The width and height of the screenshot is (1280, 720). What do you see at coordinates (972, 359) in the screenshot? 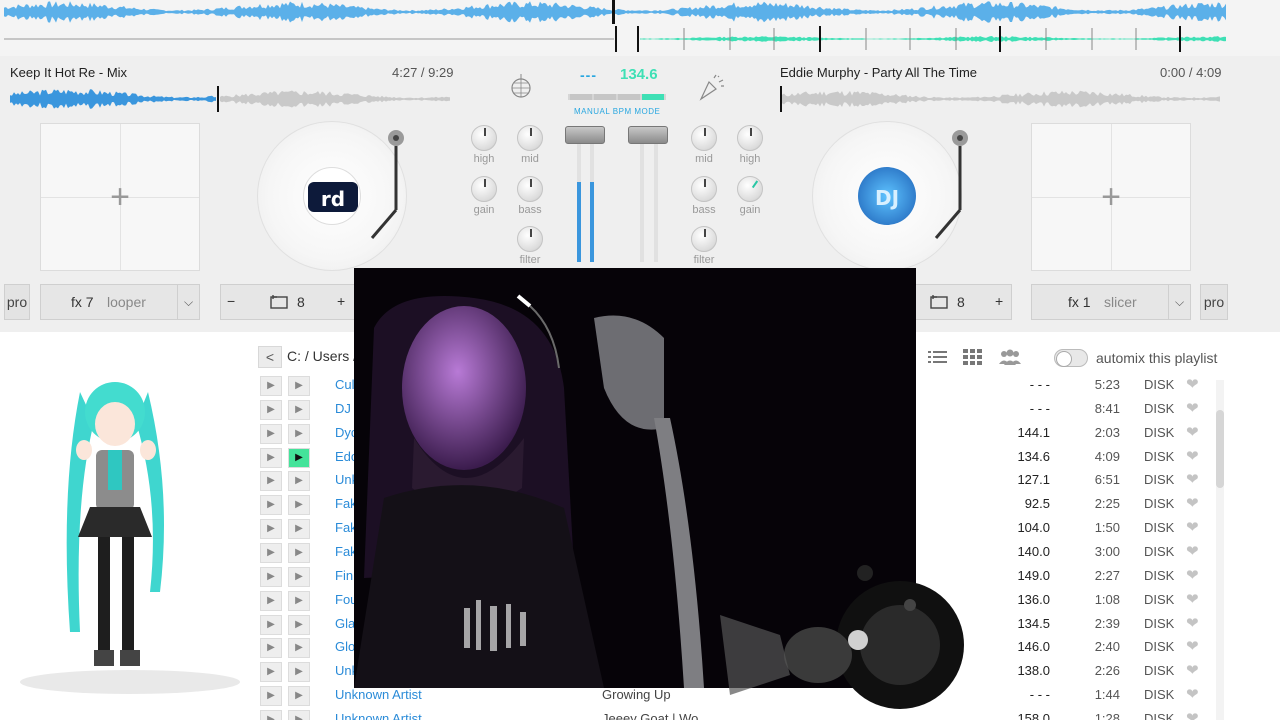
I see `grid-icon` at bounding box center [972, 359].